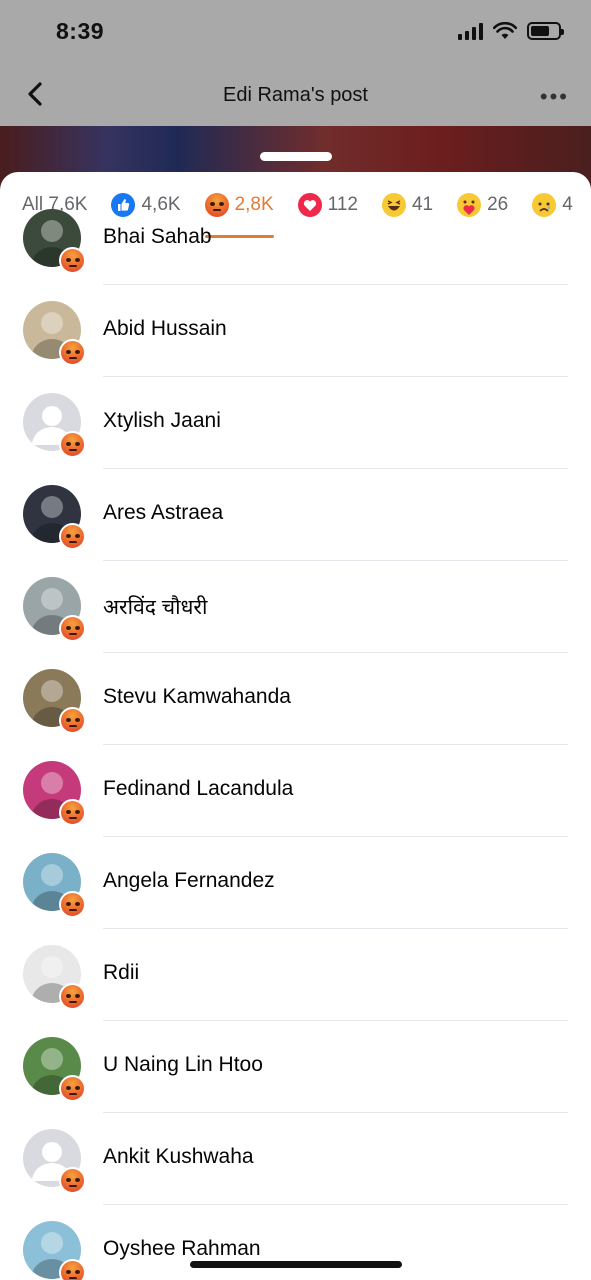 The height and width of the screenshot is (1280, 591). Describe the element at coordinates (295, 514) in the screenshot. I see `list-item: Ares Astraea` at that location.